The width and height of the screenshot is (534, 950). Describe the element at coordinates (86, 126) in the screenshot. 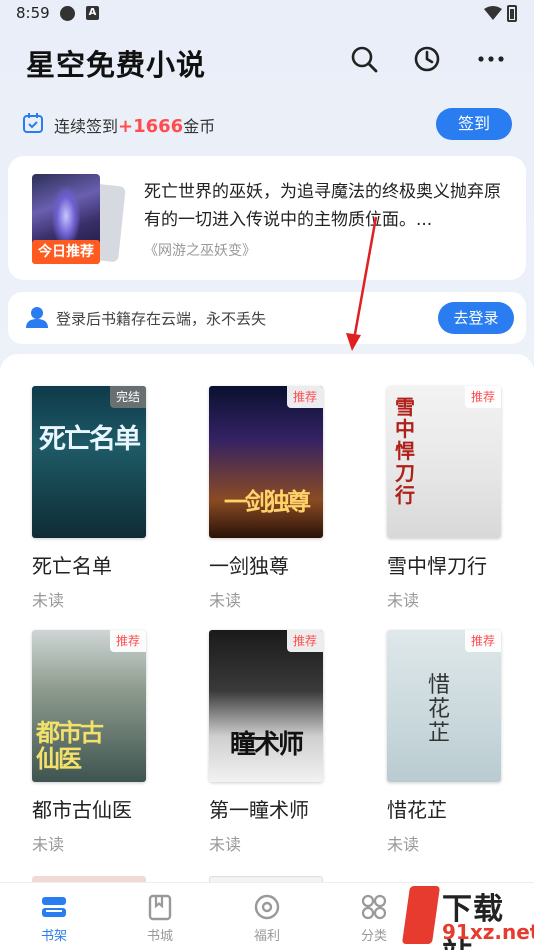

I see `checkin-prefix: 连续签到` at that location.